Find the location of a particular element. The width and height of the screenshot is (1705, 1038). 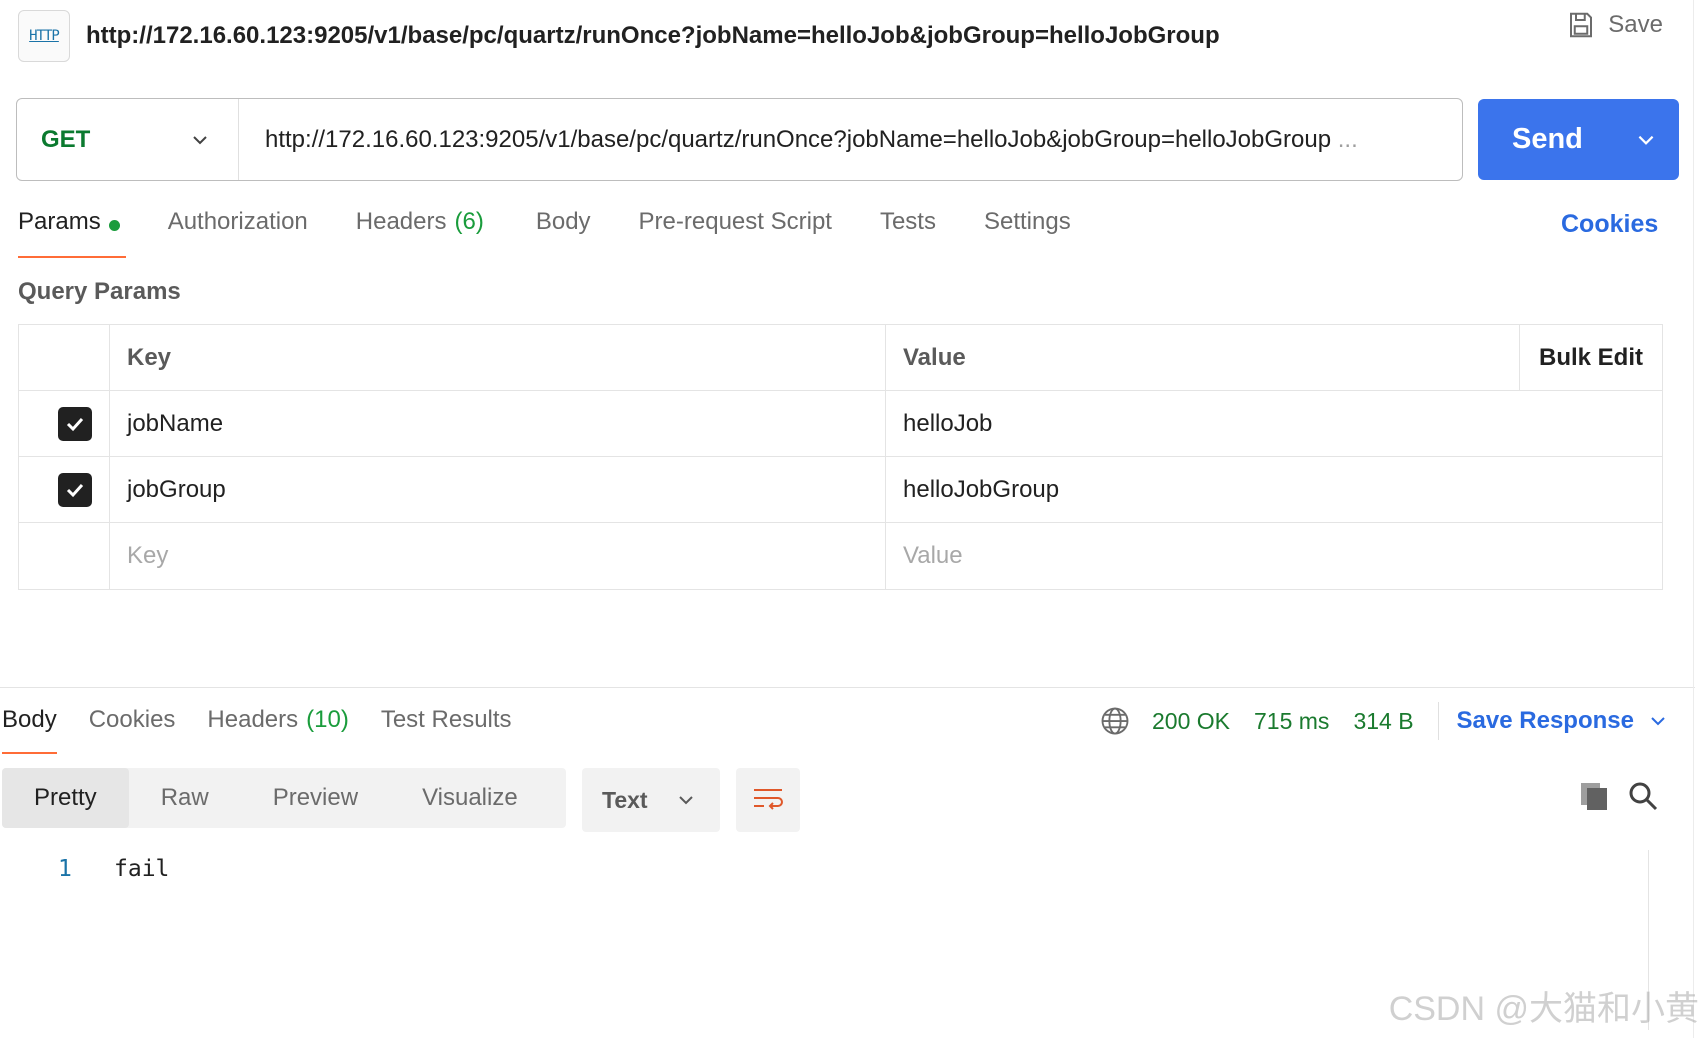

http-request-icon: HTTP is located at coordinates (44, 36).